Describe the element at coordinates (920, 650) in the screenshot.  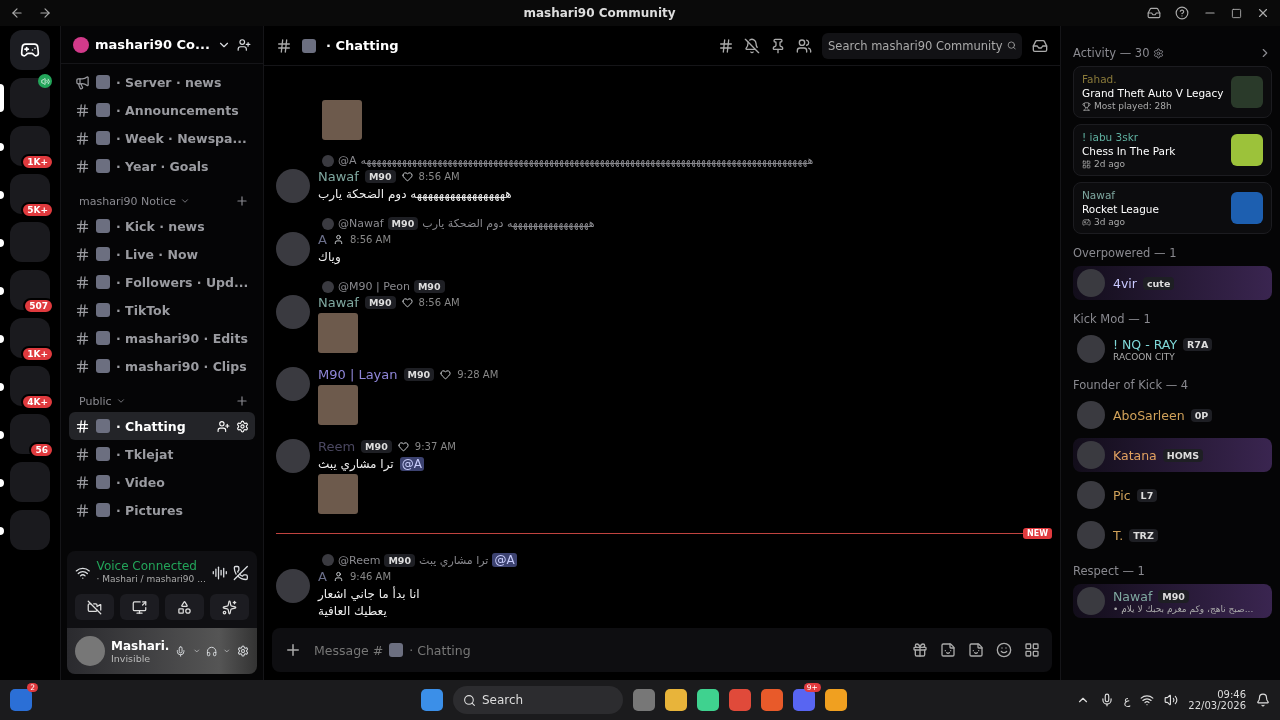
I see `gift-icon` at that location.